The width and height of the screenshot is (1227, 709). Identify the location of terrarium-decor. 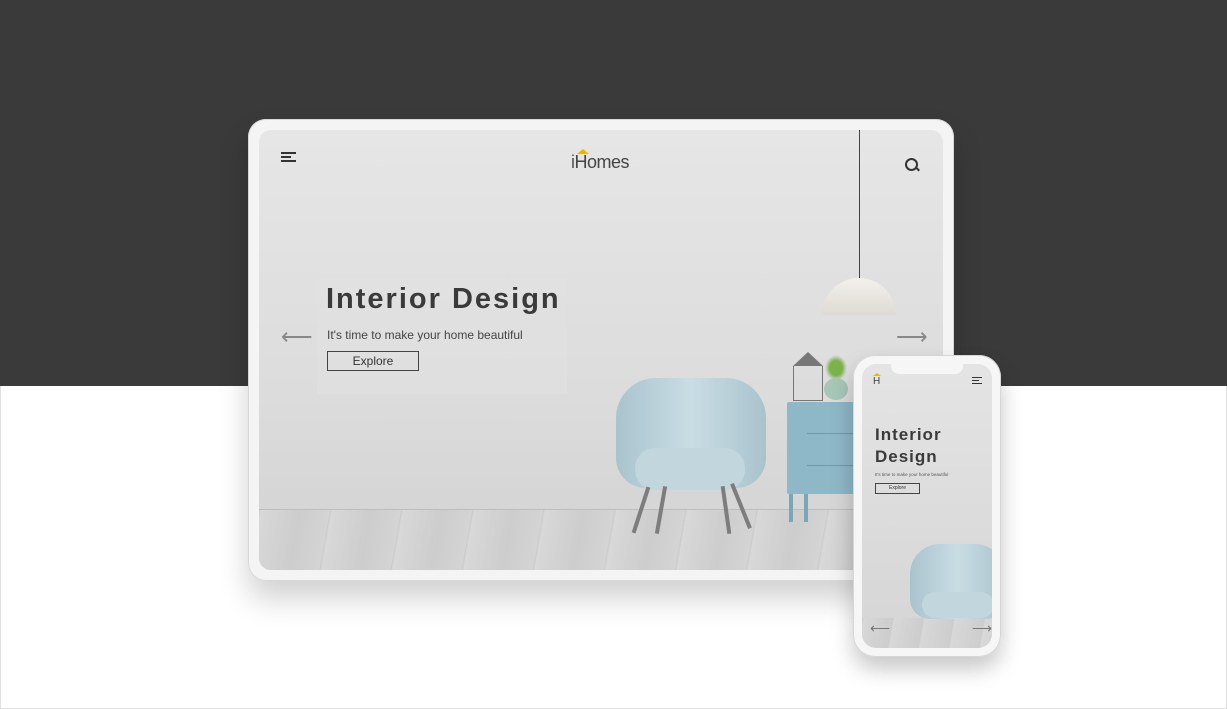
(808, 376).